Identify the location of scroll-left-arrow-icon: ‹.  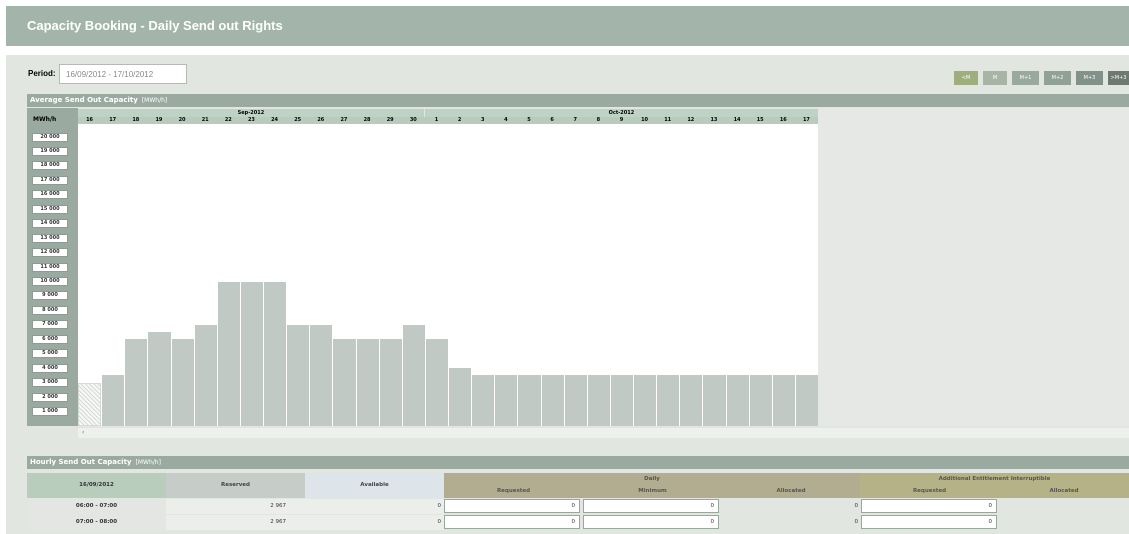
(83, 433).